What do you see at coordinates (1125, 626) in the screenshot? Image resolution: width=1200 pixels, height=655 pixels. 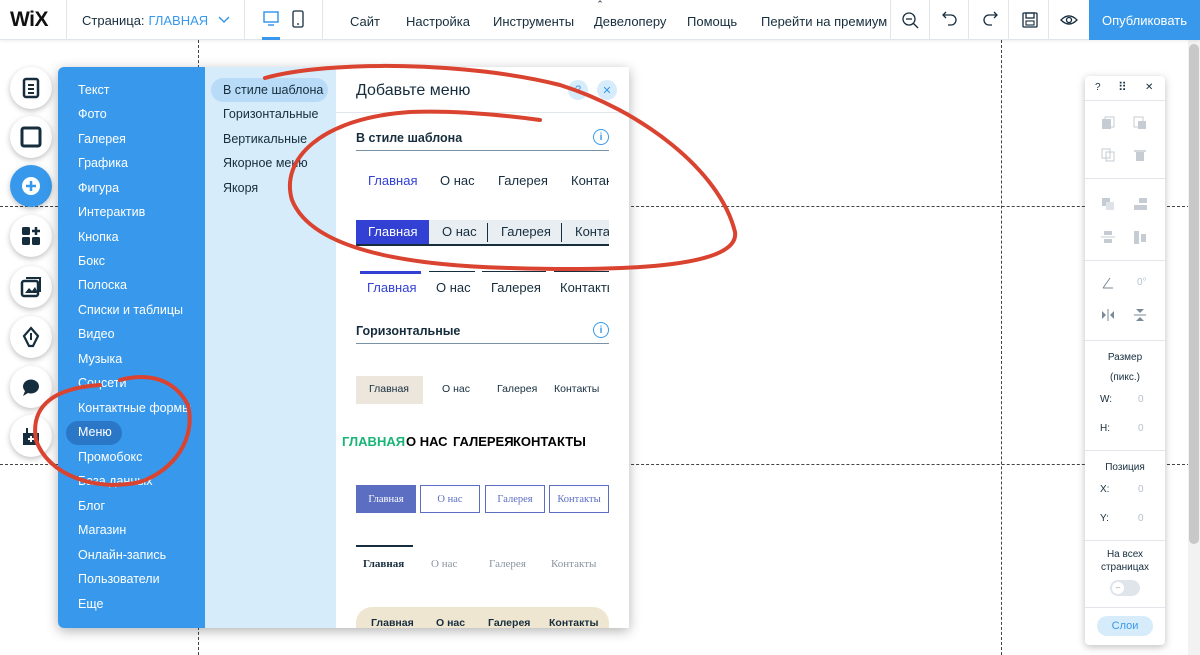 I see `layers-button: Слои` at bounding box center [1125, 626].